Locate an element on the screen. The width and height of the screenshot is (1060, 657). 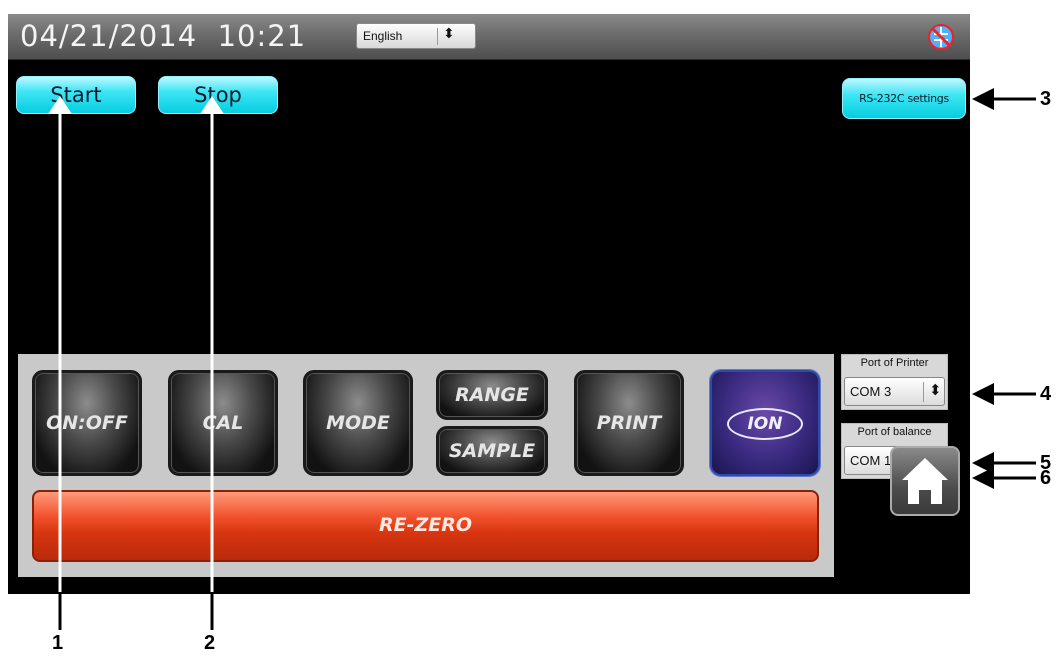
callout-6-arrowhead is located at coordinates (983, 478).